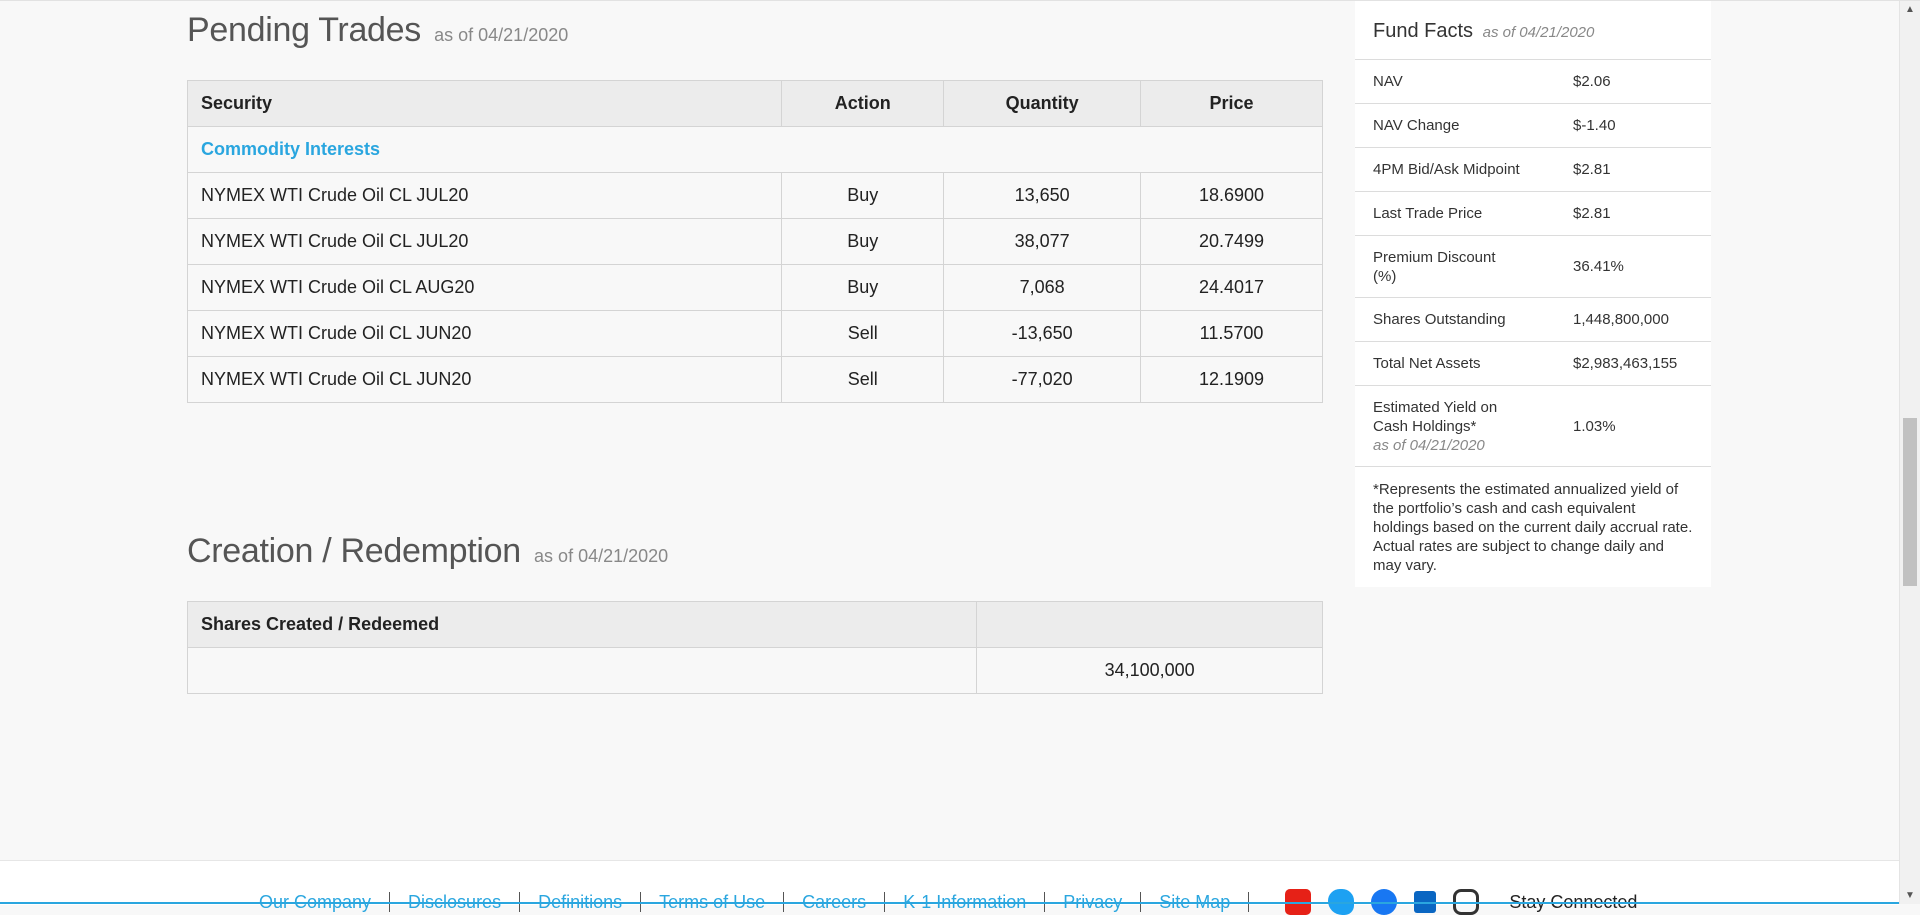 The image size is (1920, 915). Describe the element at coordinates (484, 103) in the screenshot. I see `header-security: Security` at that location.